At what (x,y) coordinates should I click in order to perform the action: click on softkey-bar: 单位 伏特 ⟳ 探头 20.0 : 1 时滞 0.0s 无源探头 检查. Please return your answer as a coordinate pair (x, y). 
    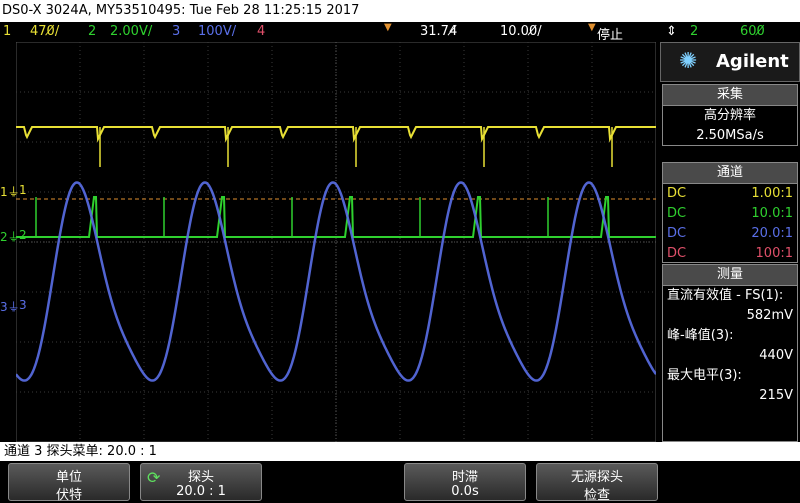
    Looking at the image, I should click on (400, 482).